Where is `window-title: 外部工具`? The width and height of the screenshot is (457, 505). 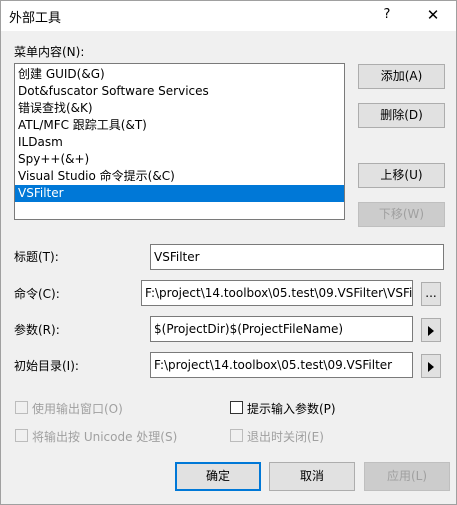
window-title: 外部工具 is located at coordinates (35, 18).